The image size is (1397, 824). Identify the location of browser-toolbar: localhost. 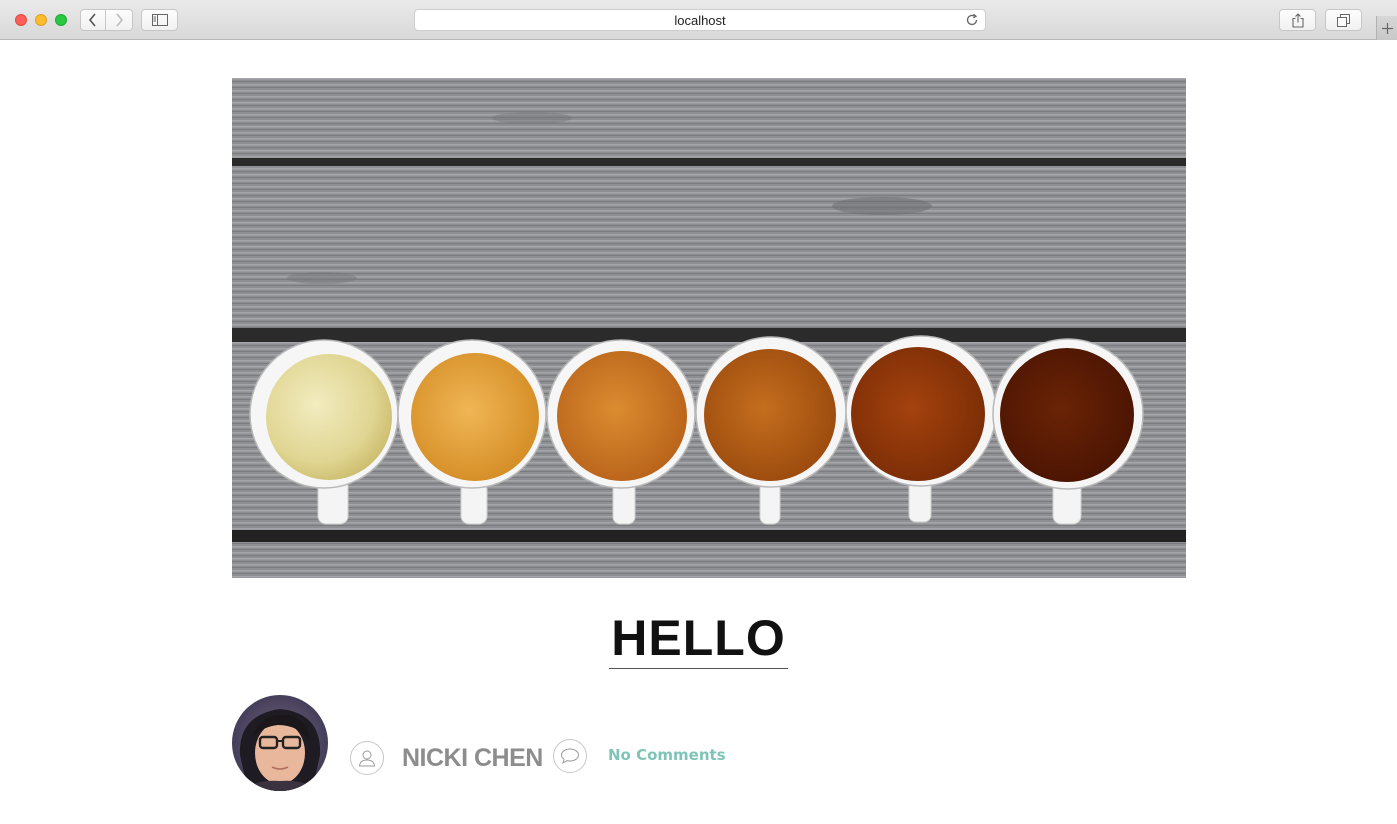
(698, 20).